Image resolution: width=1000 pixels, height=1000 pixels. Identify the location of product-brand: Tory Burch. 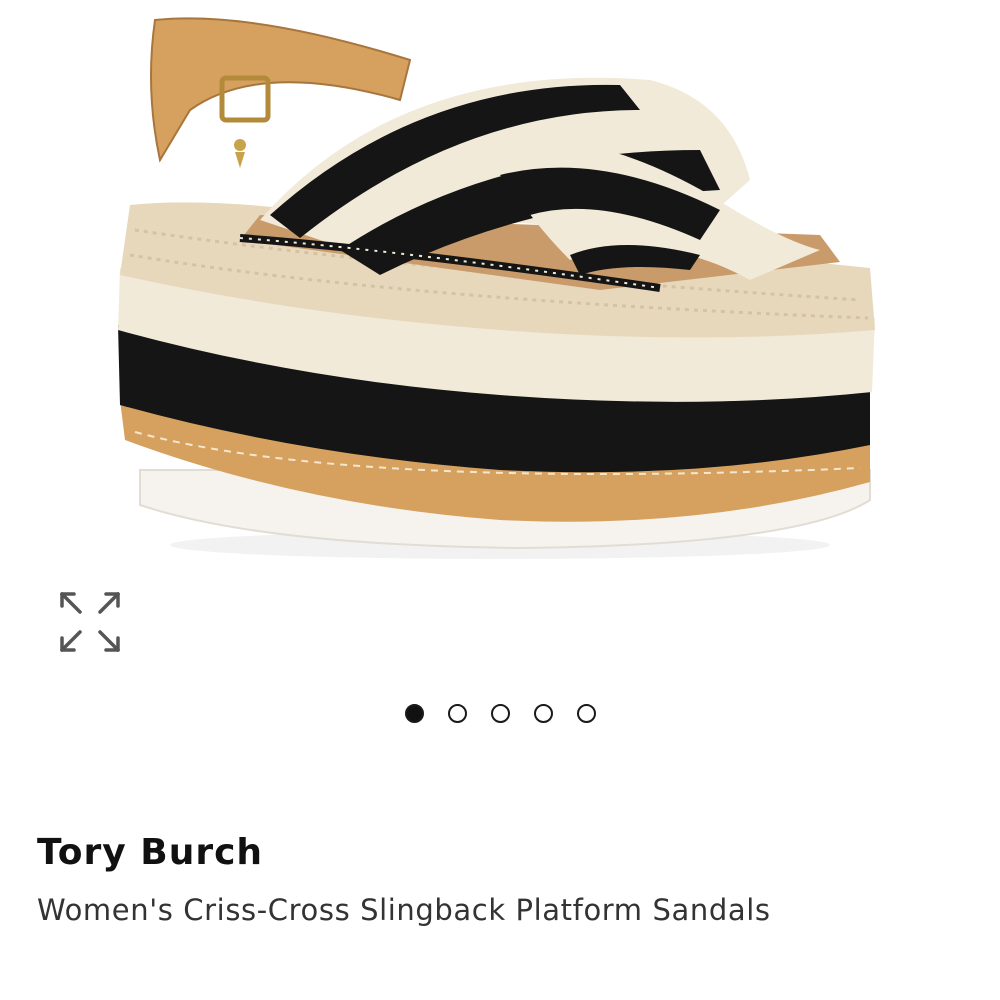
(150, 852).